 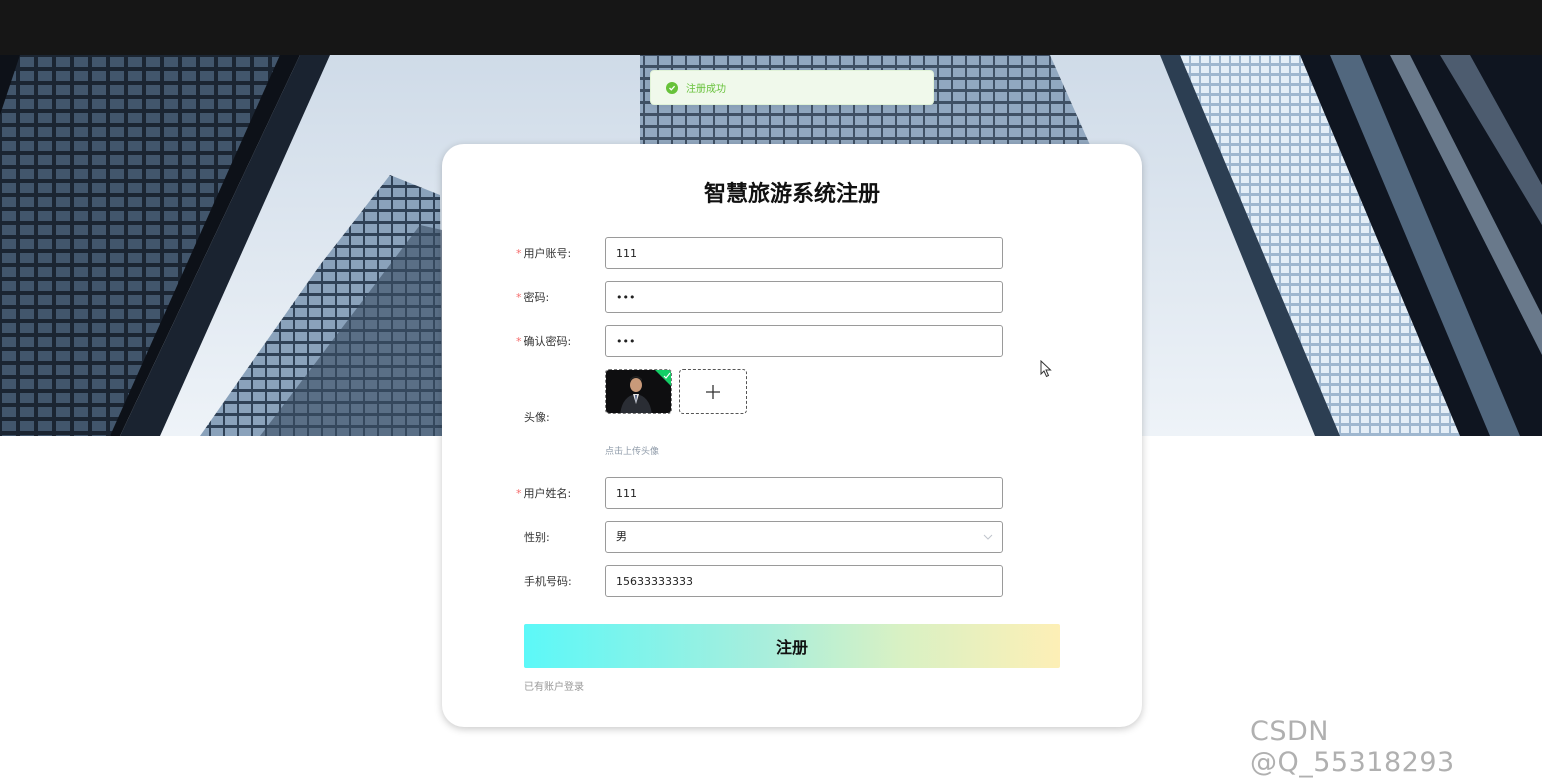 I want to click on avatar-label: 头像:, so click(x=537, y=417).